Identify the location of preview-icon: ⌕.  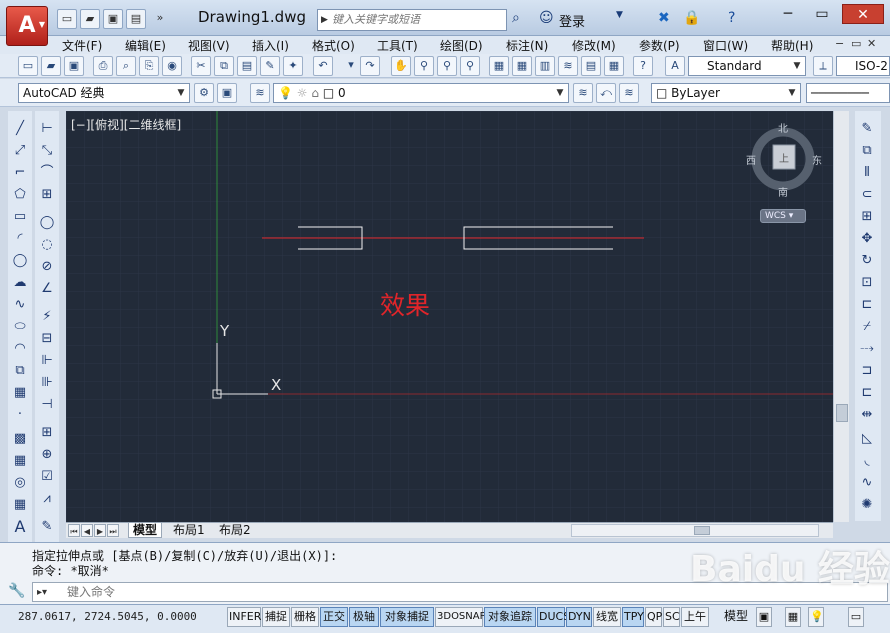
(126, 66).